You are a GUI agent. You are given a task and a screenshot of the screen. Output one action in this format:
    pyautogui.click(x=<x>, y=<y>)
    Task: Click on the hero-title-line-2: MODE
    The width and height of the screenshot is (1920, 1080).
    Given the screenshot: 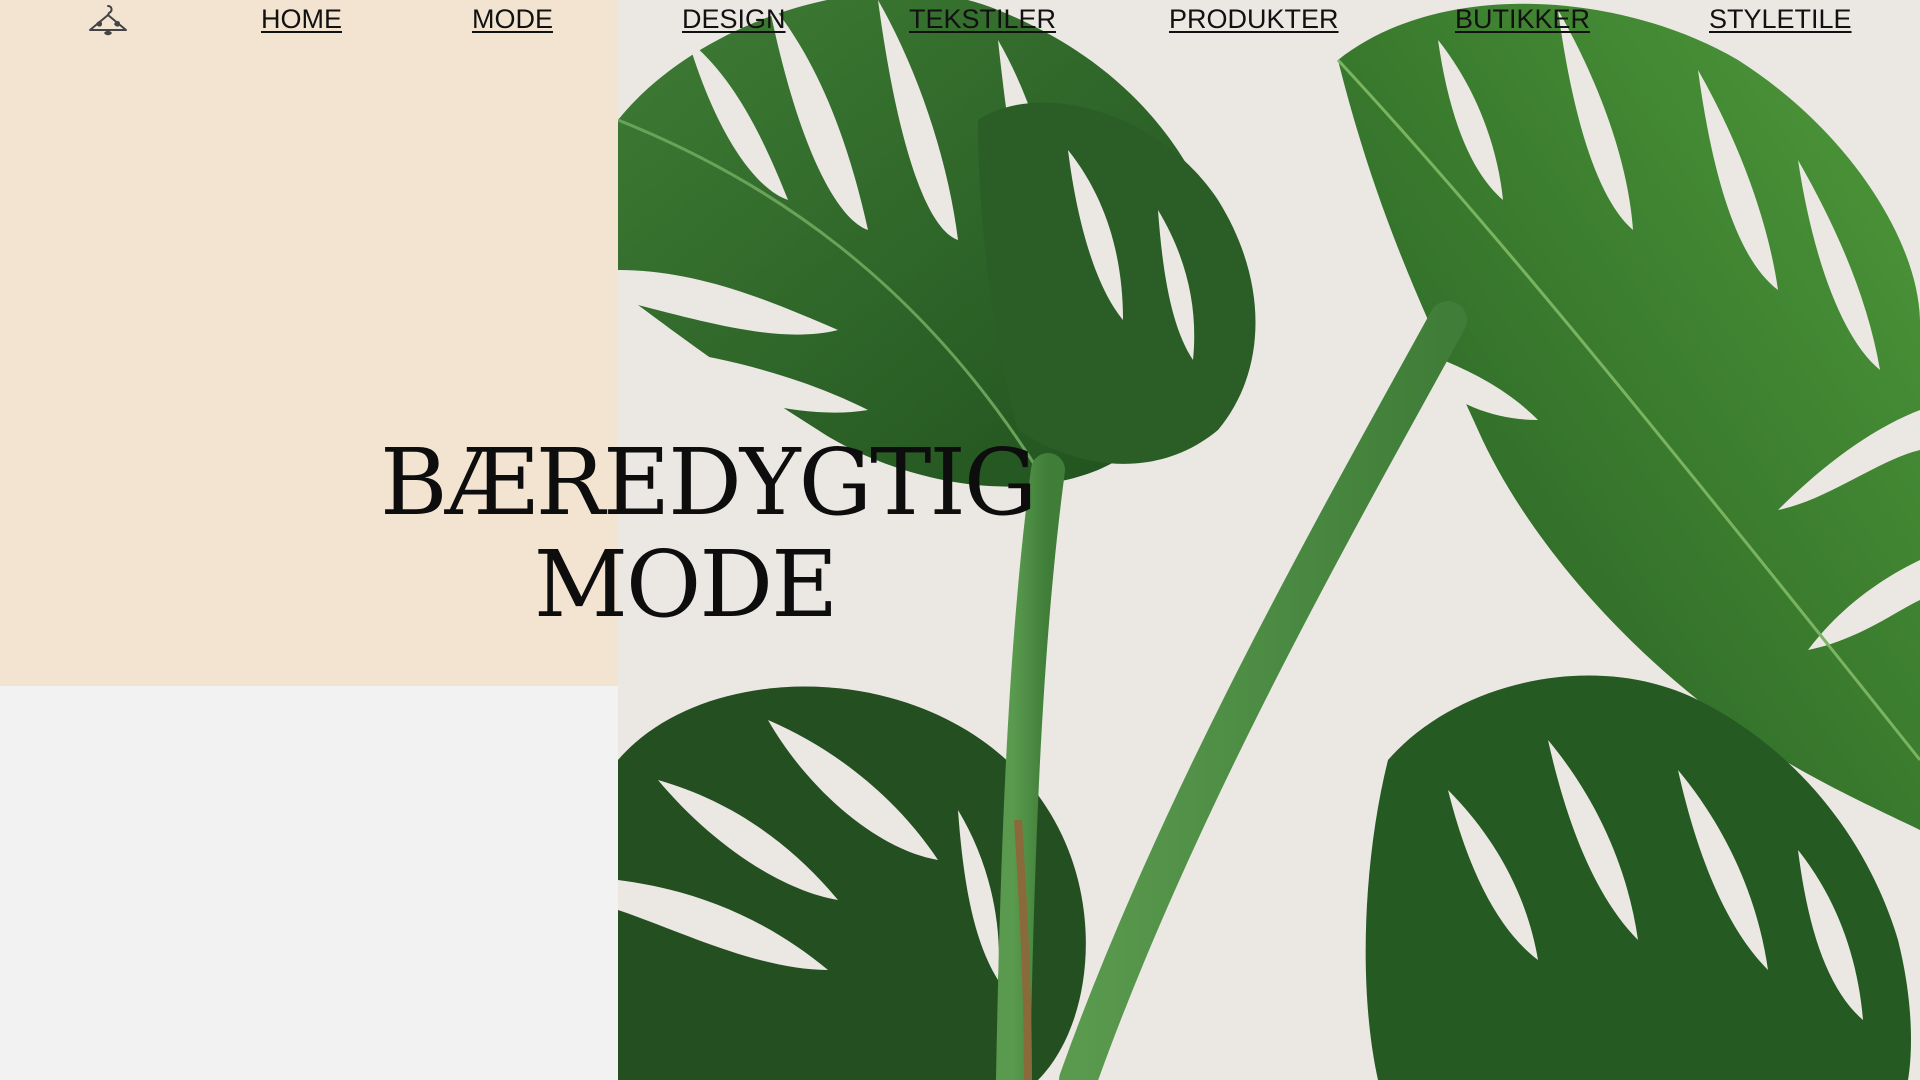 What is the action you would take?
    pyautogui.click(x=686, y=584)
    